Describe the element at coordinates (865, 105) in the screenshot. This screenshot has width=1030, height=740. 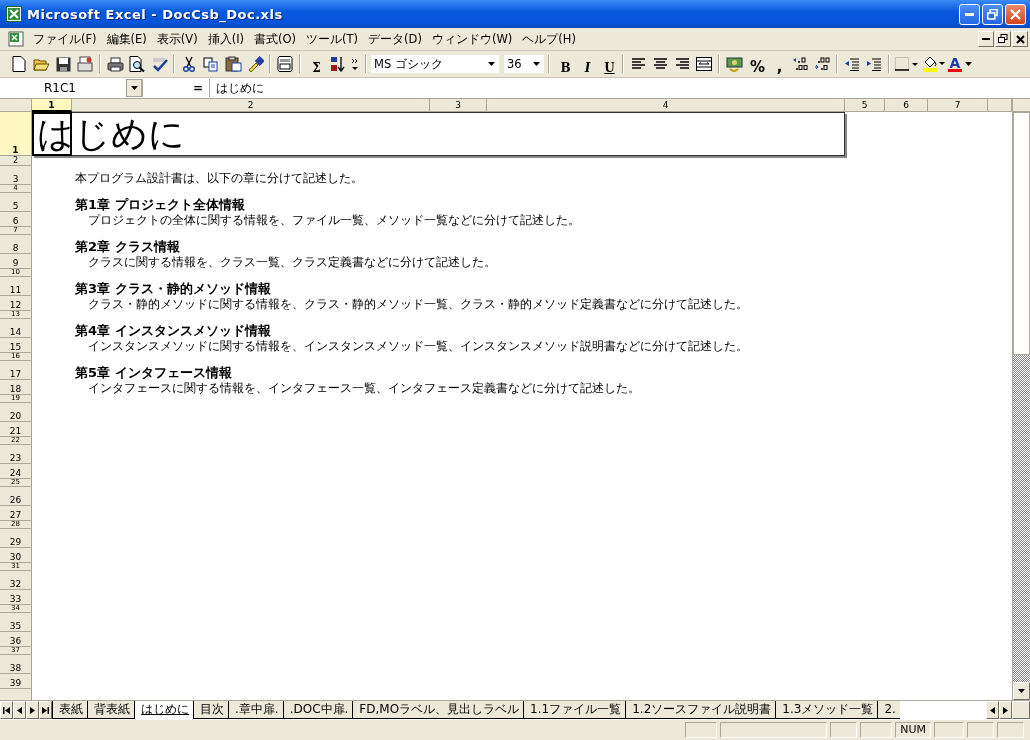
I see `column-header: 5` at that location.